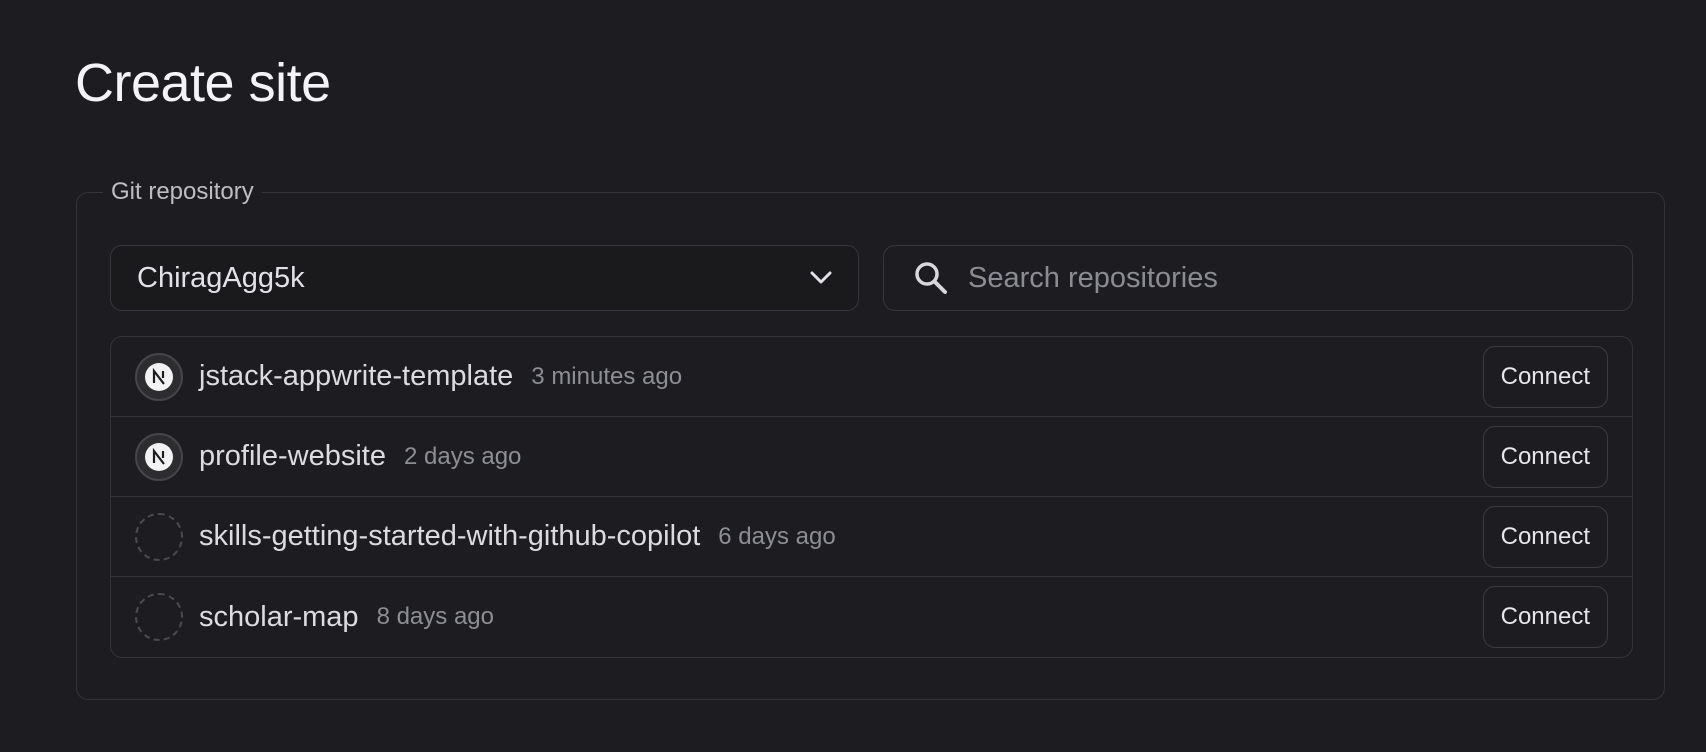 The image size is (1706, 752). Describe the element at coordinates (435, 616) in the screenshot. I see `repository-updated: 8 days ago` at that location.